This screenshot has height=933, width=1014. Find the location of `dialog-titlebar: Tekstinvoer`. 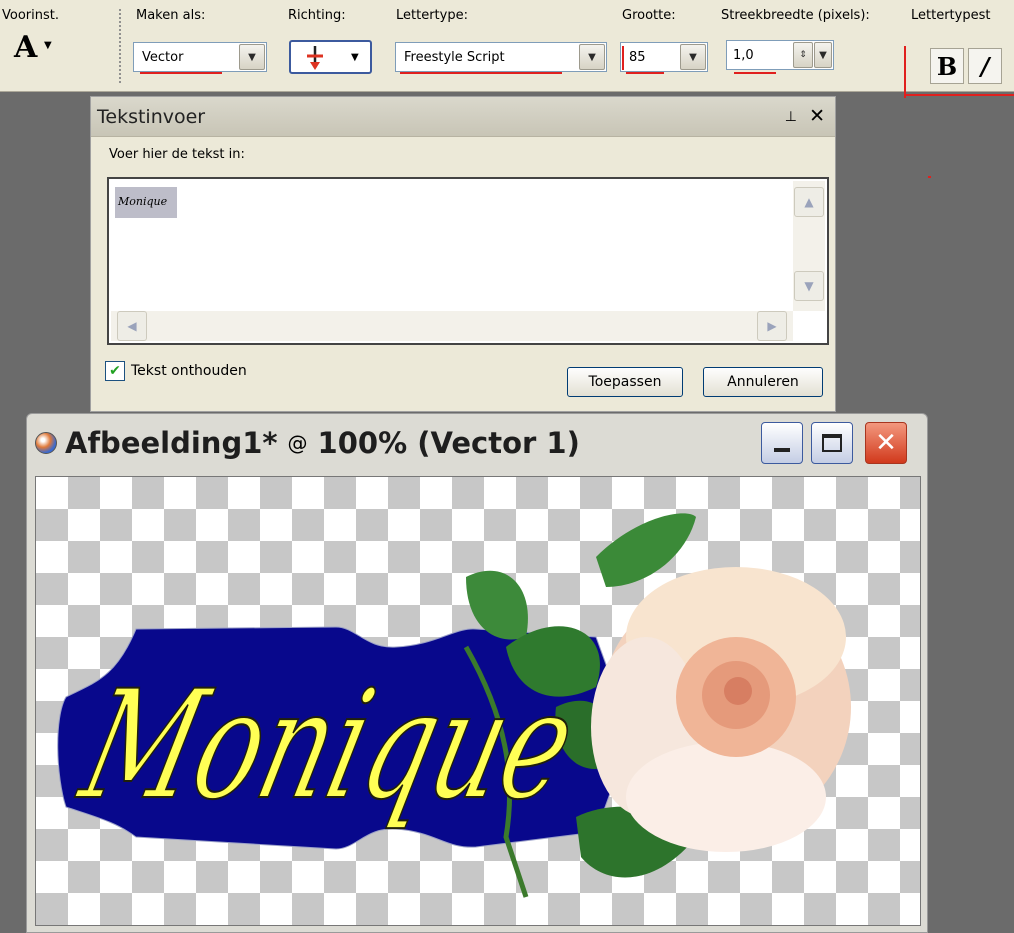

dialog-titlebar: Tekstinvoer is located at coordinates (463, 117).